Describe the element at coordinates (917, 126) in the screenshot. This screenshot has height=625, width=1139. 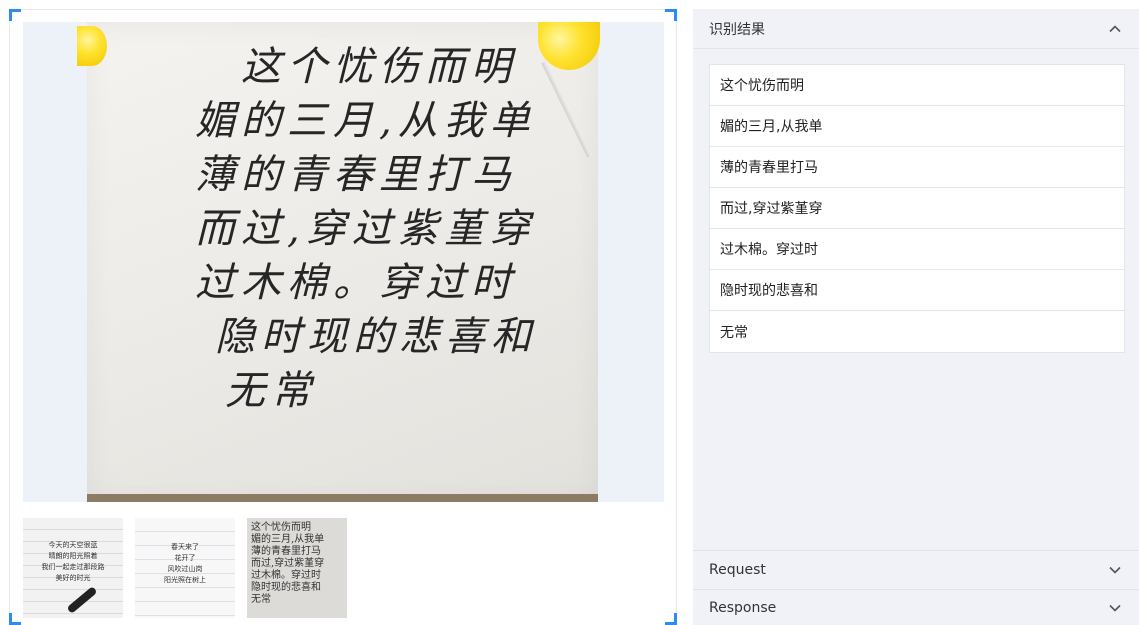
I see `result-line: 媚的三月,从我单` at that location.